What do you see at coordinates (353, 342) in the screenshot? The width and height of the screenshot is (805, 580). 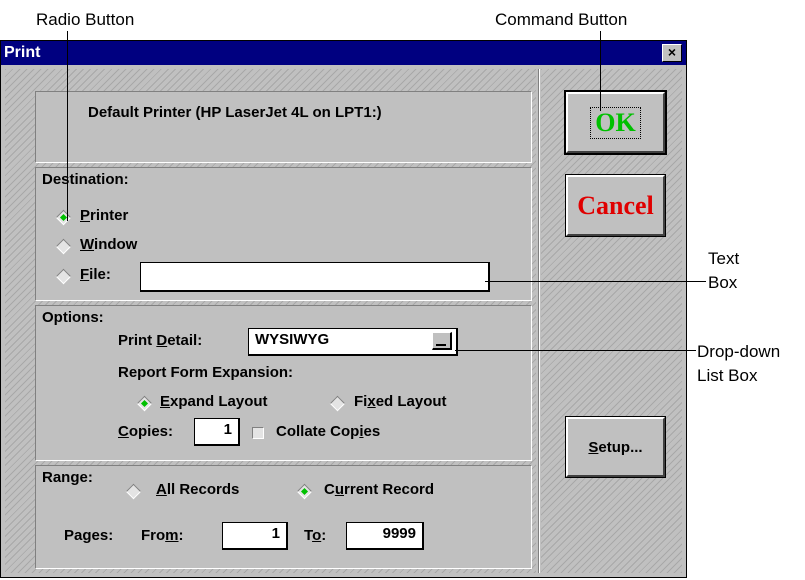 I see `print-detail-dropdown: WYSIWYG` at bounding box center [353, 342].